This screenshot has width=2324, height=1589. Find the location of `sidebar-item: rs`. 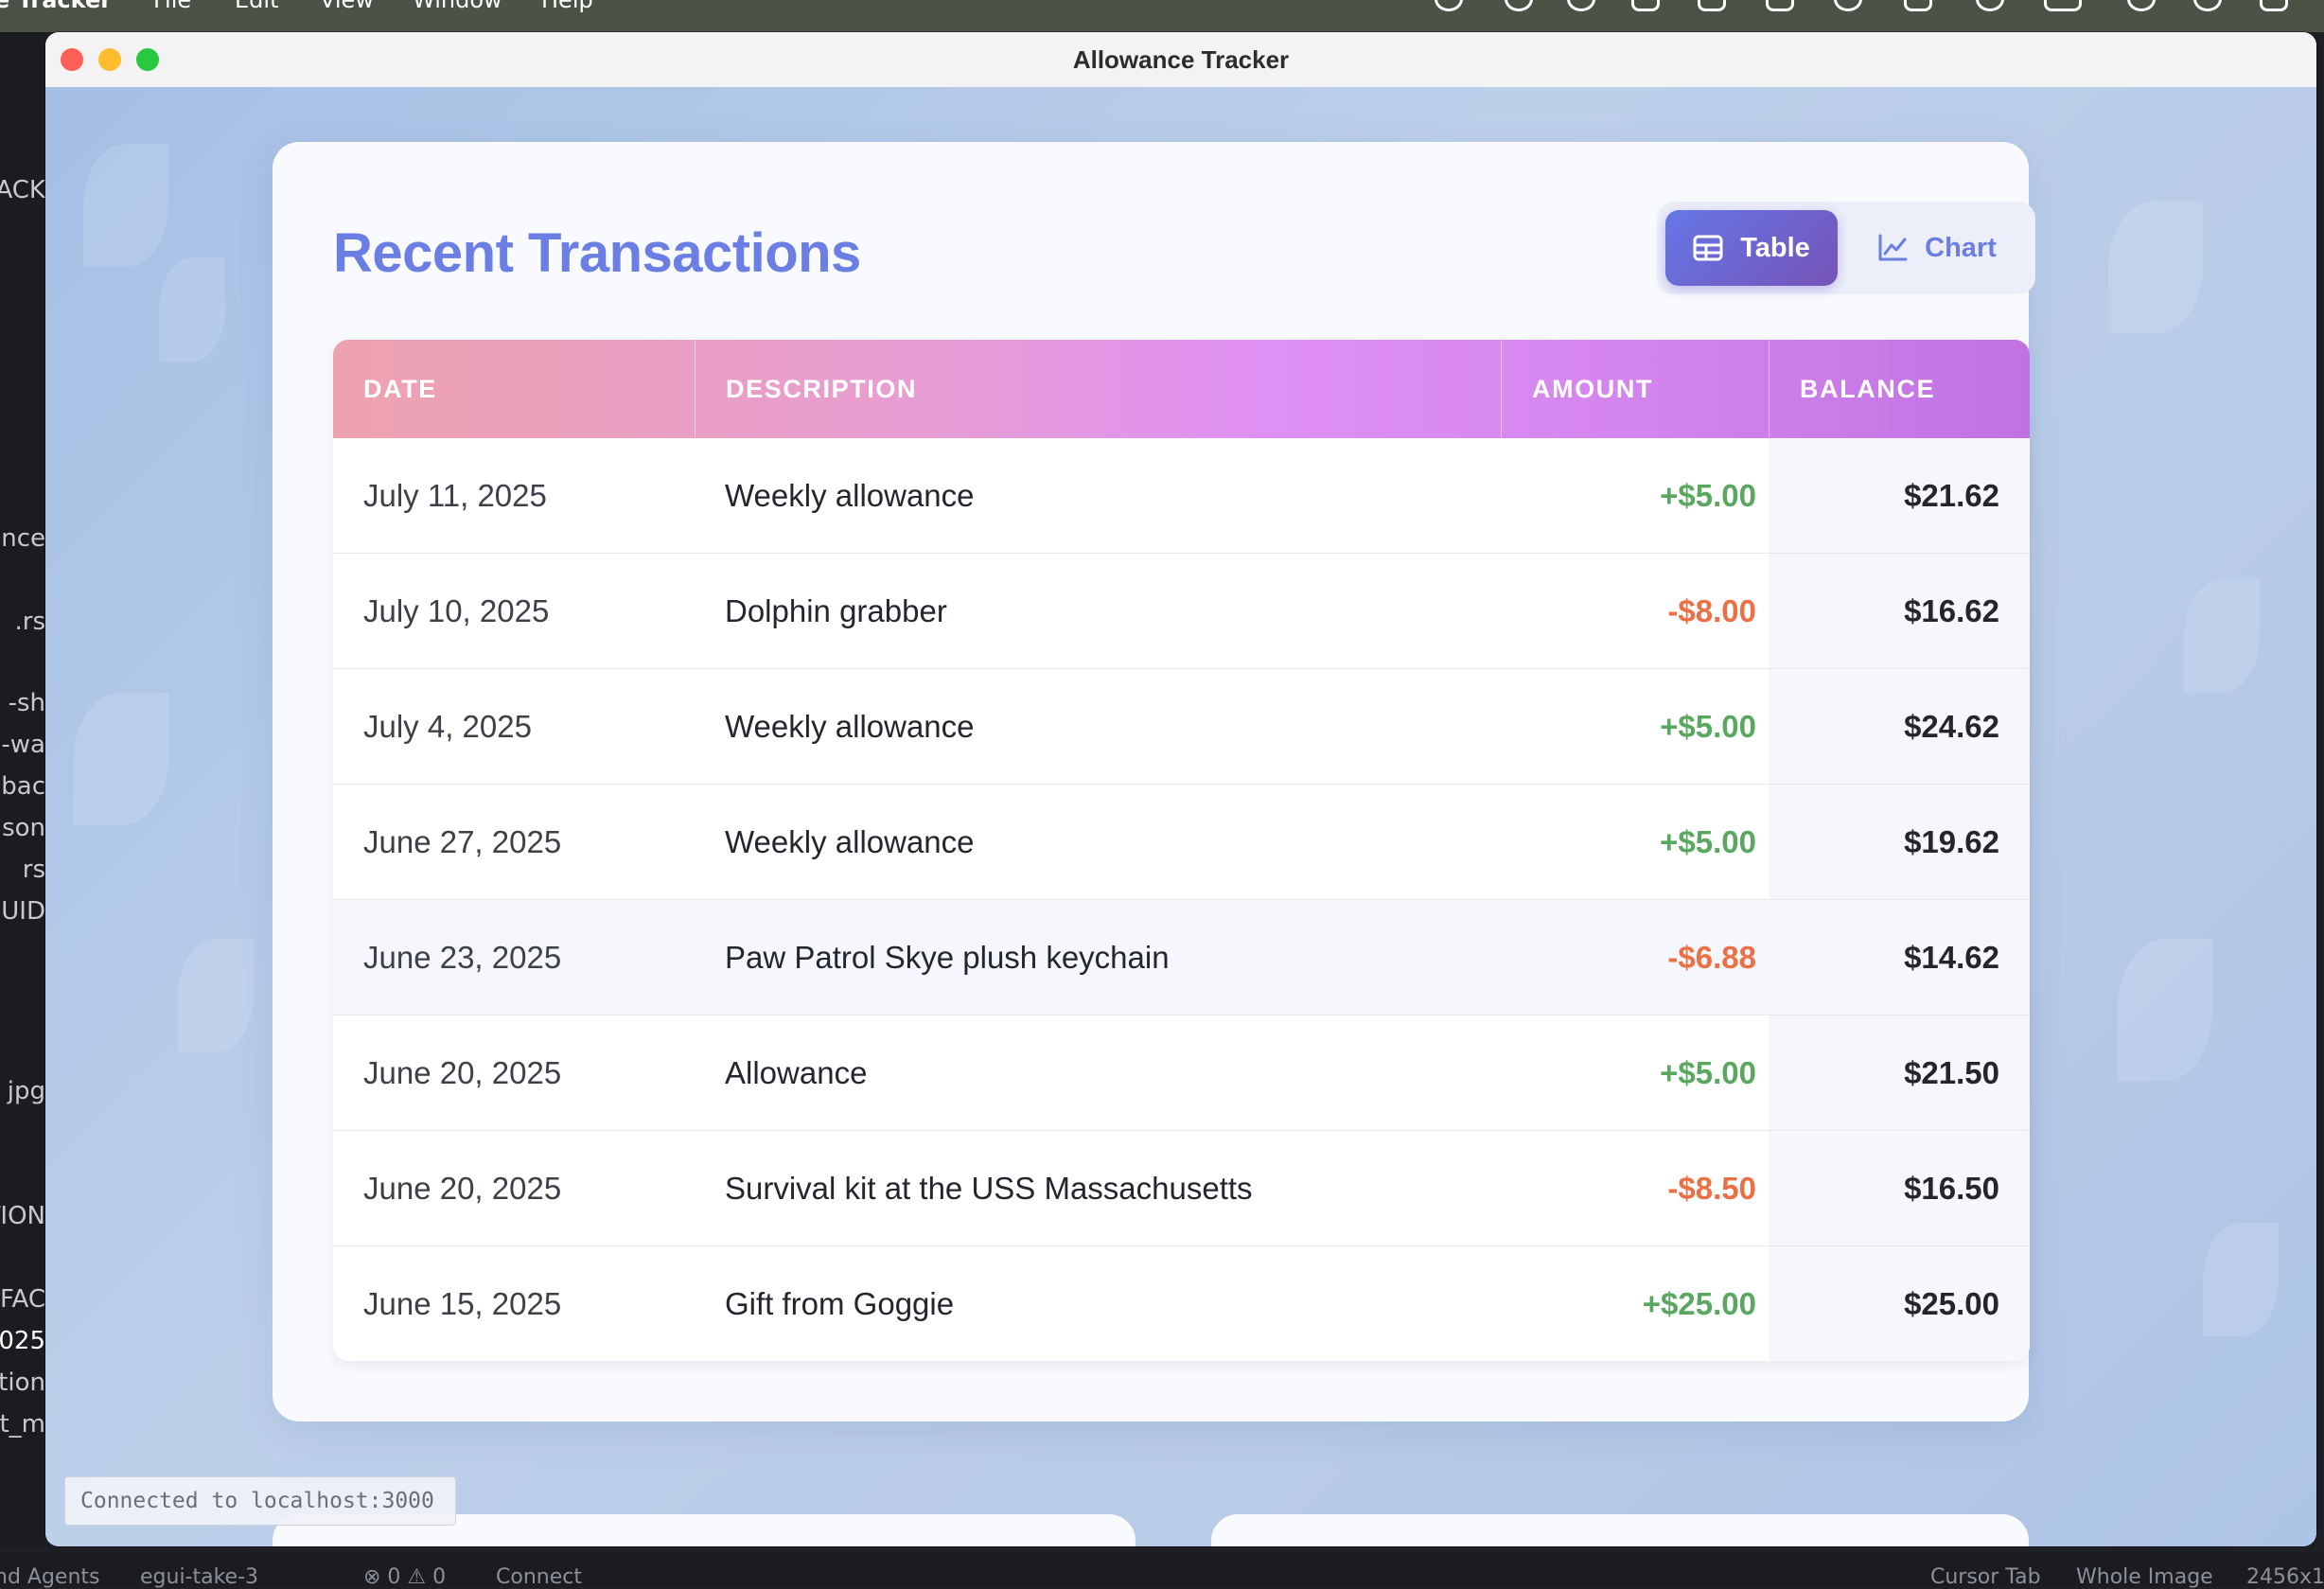

sidebar-item: rs is located at coordinates (34, 870).